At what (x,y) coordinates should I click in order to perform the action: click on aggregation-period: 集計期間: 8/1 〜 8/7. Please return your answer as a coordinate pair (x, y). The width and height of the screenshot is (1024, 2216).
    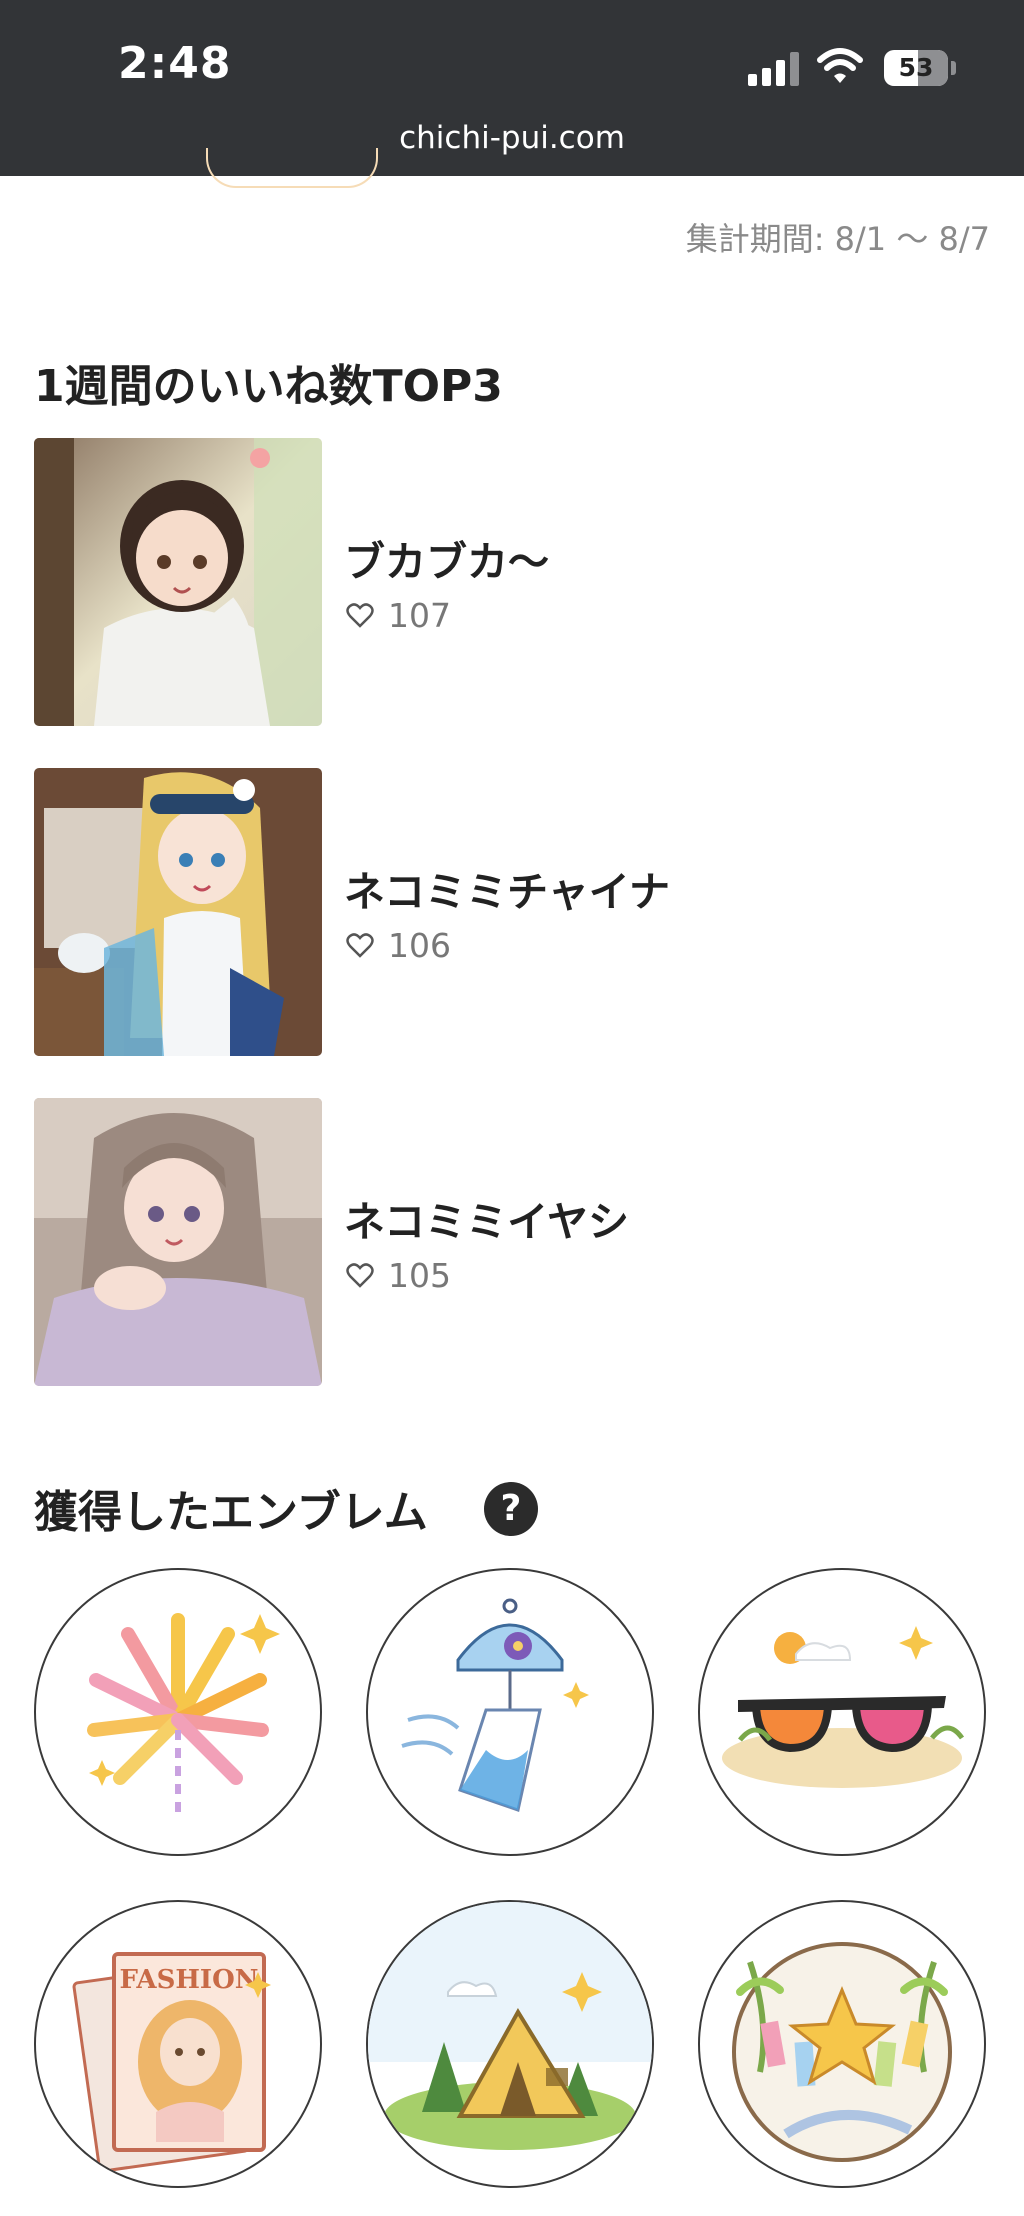
    Looking at the image, I should click on (837, 239).